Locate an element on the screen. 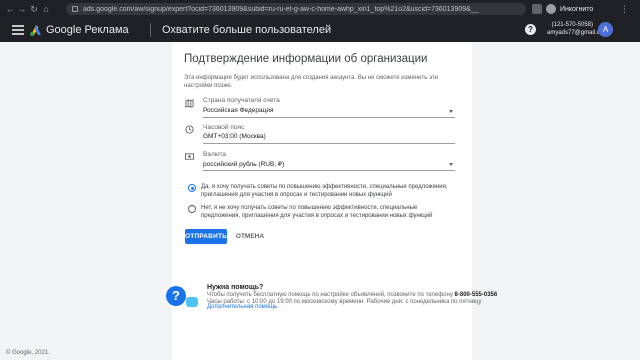  footer-copyright: © Google, 2021. is located at coordinates (28, 353).